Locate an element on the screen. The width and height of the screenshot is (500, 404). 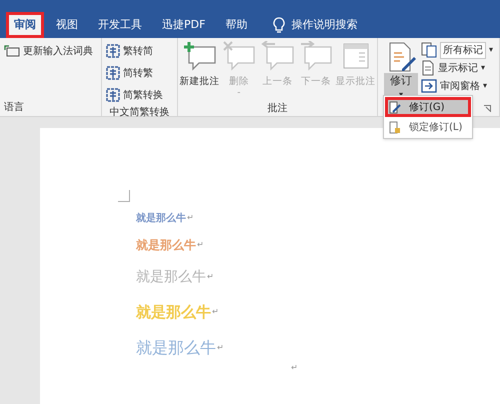
ribbon-button: 显示标记 ▾ is located at coordinates (457, 68).